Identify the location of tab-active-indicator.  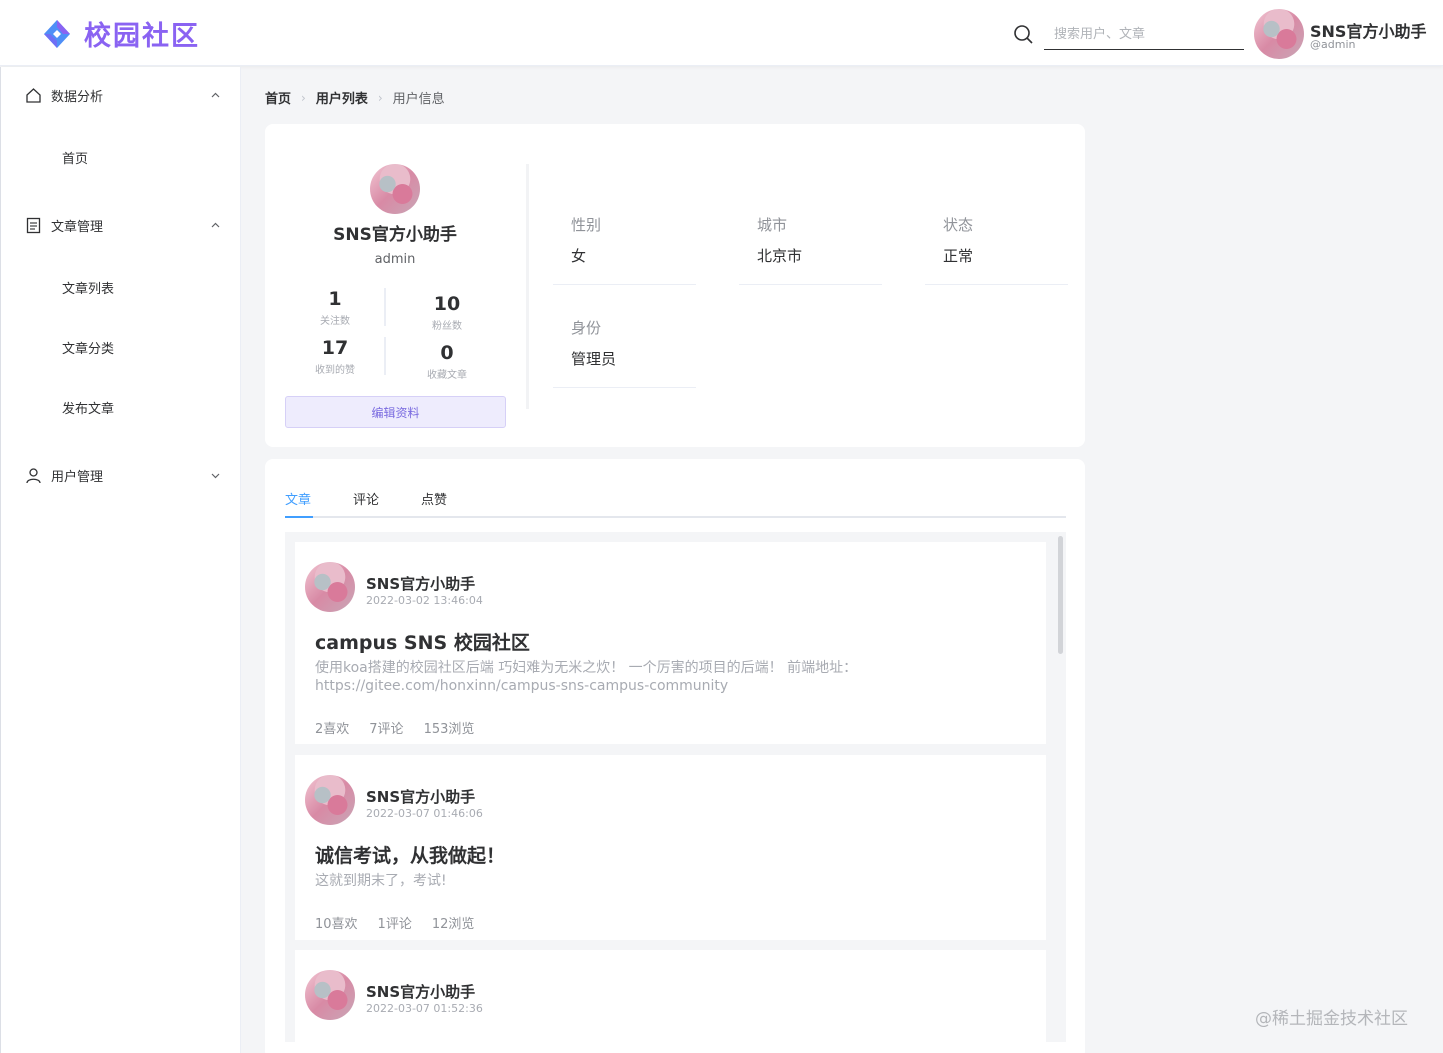
(299, 517).